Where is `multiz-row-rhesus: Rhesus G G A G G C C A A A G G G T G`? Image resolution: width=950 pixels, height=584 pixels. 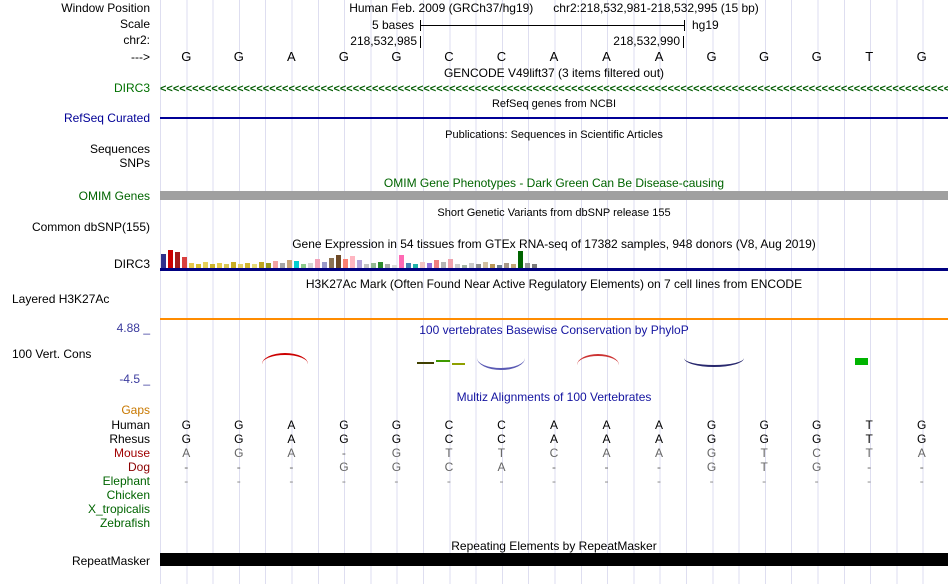
multiz-row-rhesus: Rhesus G G A G G C C A A A G G G T G is located at coordinates (474, 439).